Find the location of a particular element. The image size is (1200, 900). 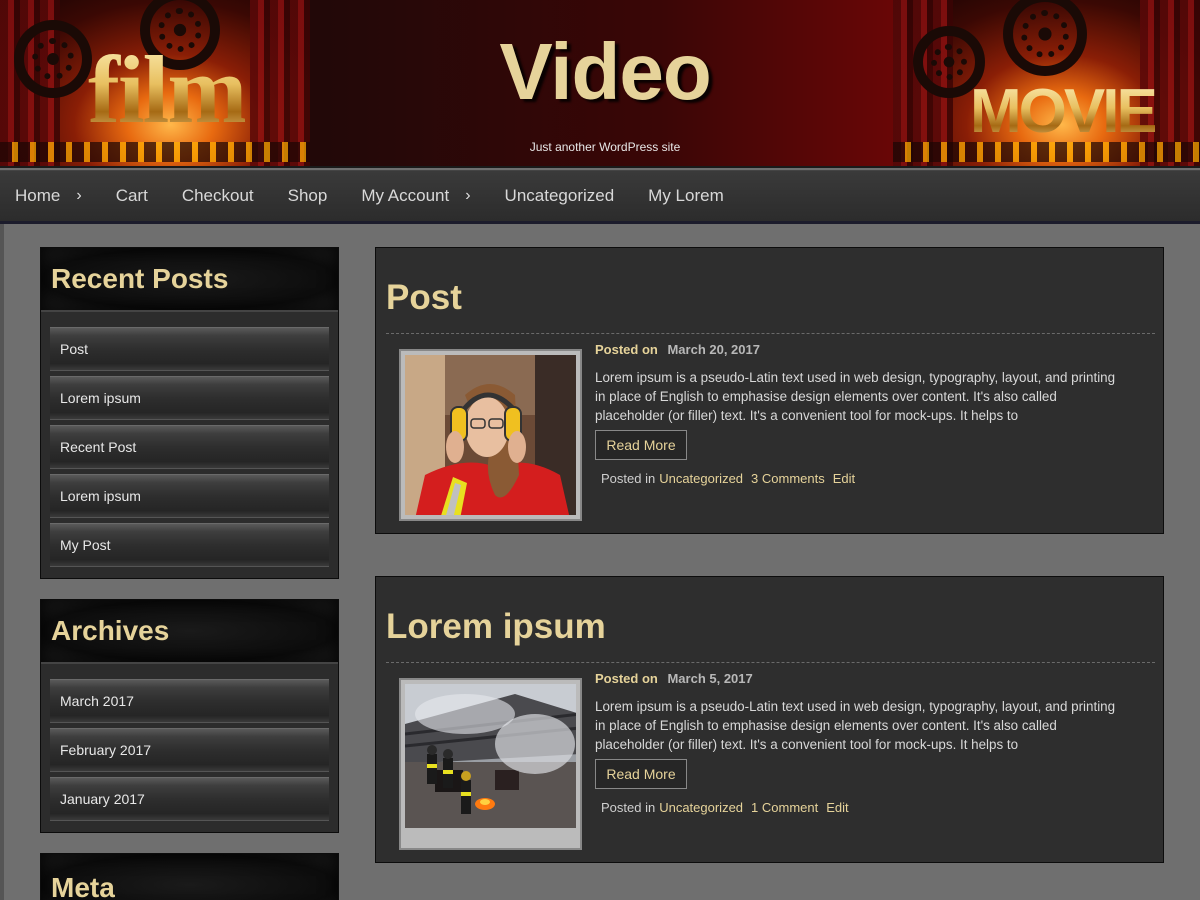

widget-header: Meta is located at coordinates (189, 877).